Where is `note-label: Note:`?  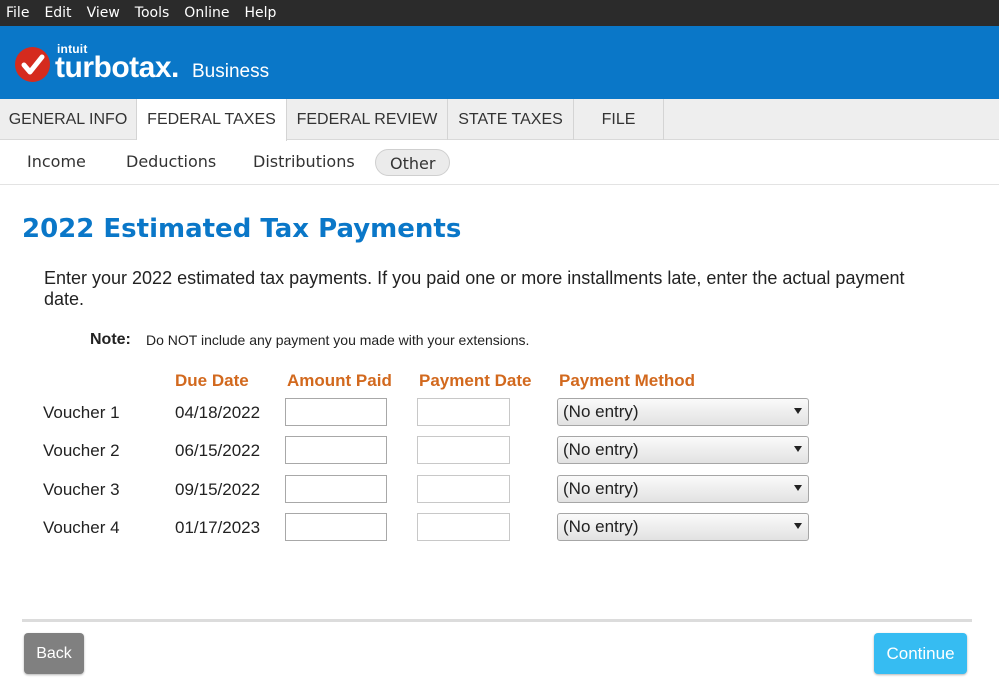
note-label: Note: is located at coordinates (110, 339).